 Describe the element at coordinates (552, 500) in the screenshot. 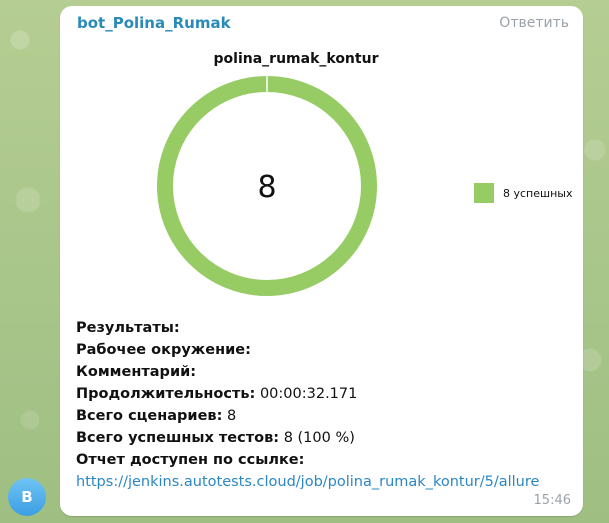

I see `message-time: 15:46` at that location.